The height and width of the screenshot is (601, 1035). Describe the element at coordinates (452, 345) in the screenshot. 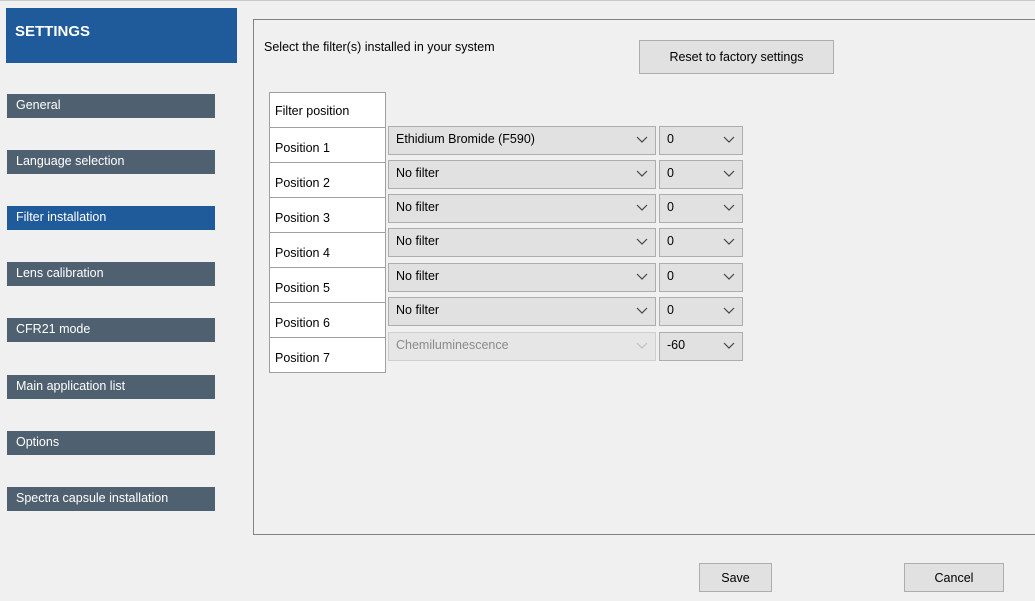

I see `filter-dropdown-value: Chemiluminescence` at that location.